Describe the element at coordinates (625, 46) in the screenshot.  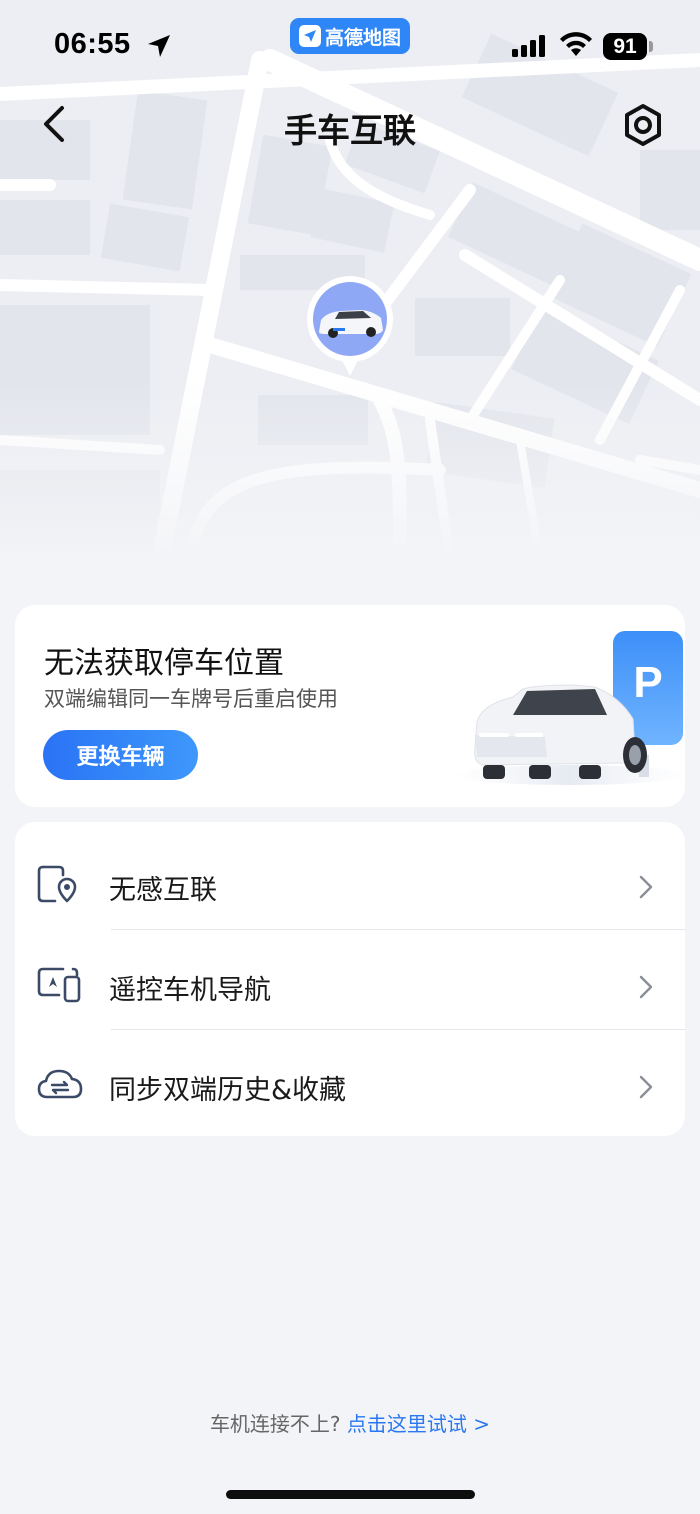
I see `battery-level: 91` at that location.